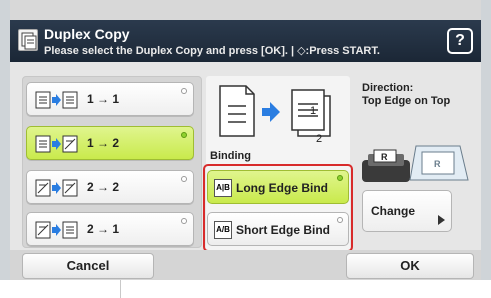 The width and height of the screenshot is (491, 298). What do you see at coordinates (223, 188) in the screenshot?
I see `long-edge-icon: A|B` at bounding box center [223, 188].